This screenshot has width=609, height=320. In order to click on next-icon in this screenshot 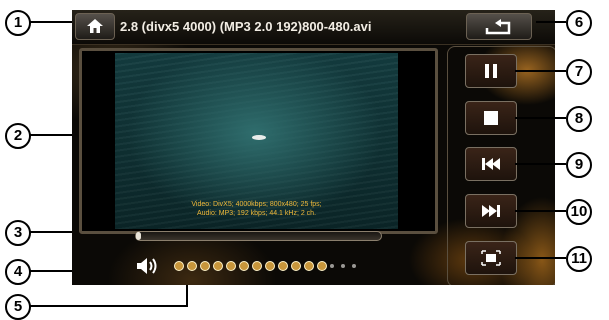, I will do `click(491, 211)`.